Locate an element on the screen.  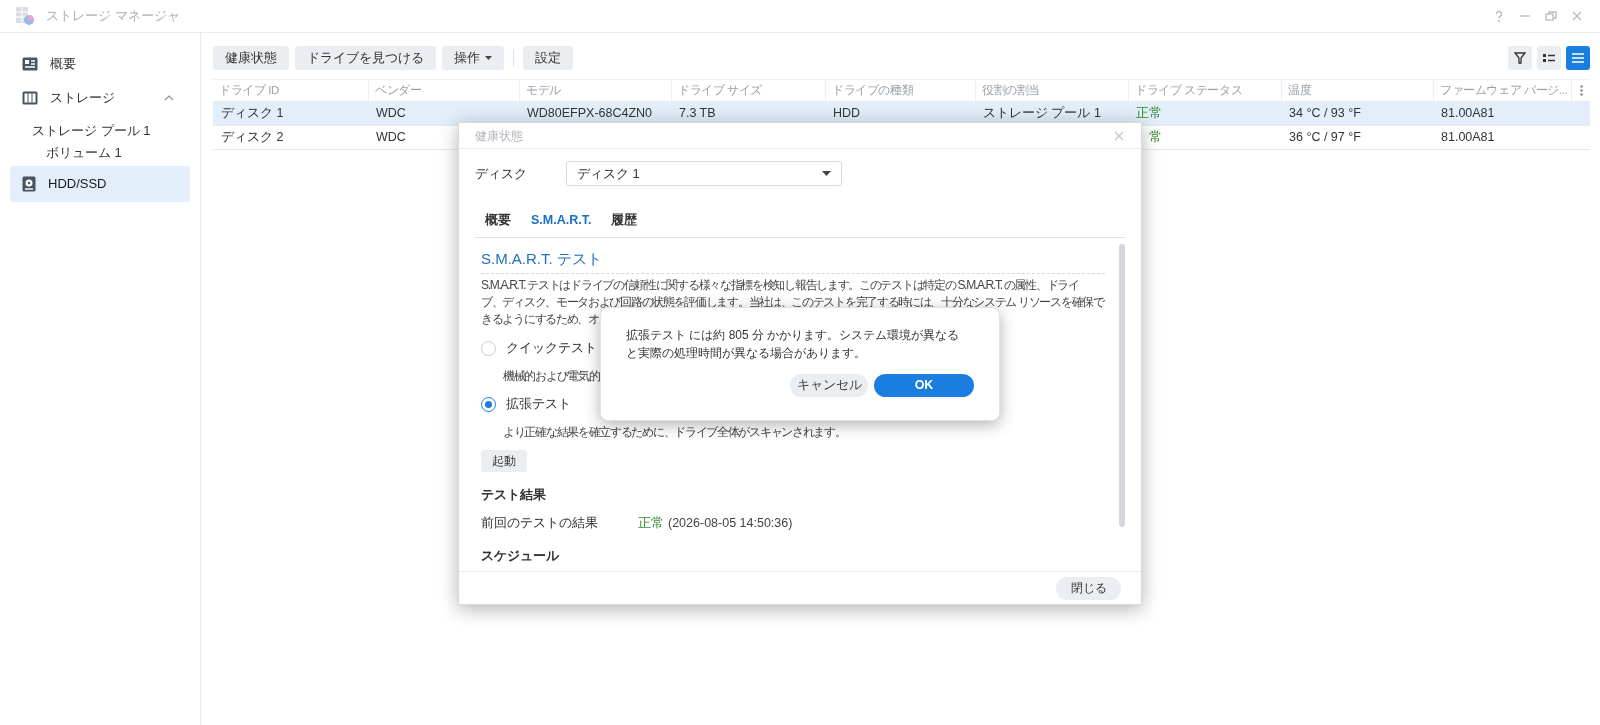
table-cell-text: 正常 is located at coordinates (1149, 114).